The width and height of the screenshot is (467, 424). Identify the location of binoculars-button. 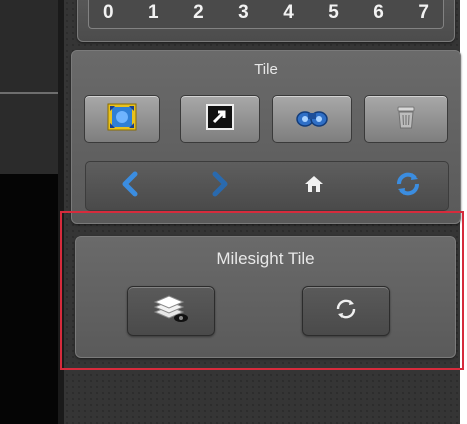
(312, 119).